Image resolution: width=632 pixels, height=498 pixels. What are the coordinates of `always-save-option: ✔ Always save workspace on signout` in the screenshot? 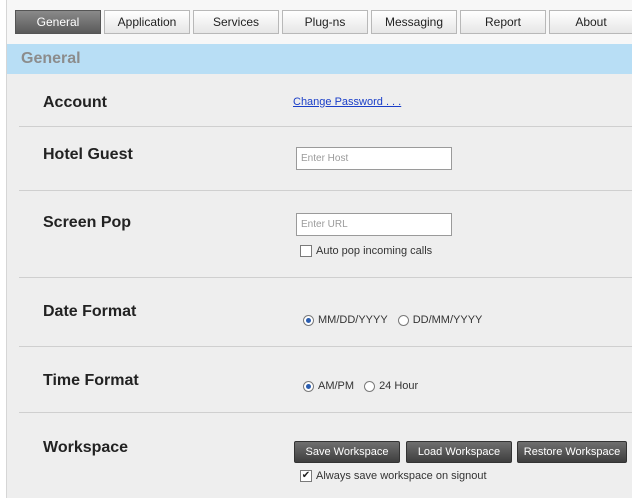 It's located at (393, 476).